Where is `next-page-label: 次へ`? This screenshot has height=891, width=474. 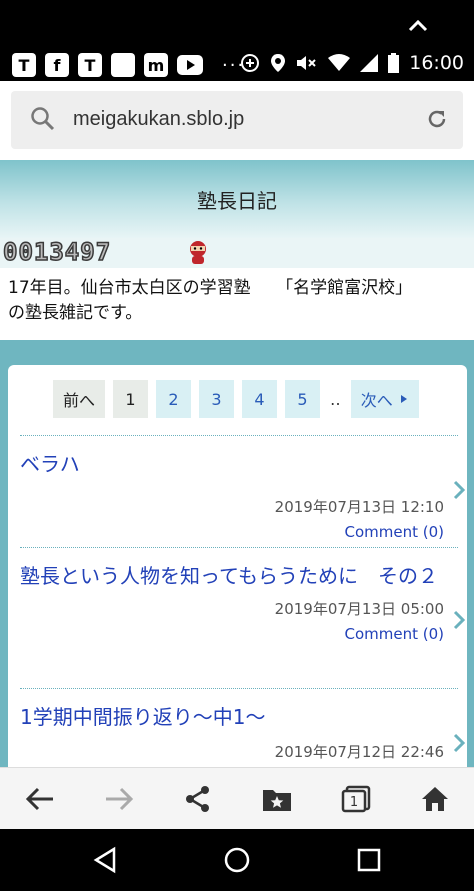
next-page-label: 次へ is located at coordinates (376, 400).